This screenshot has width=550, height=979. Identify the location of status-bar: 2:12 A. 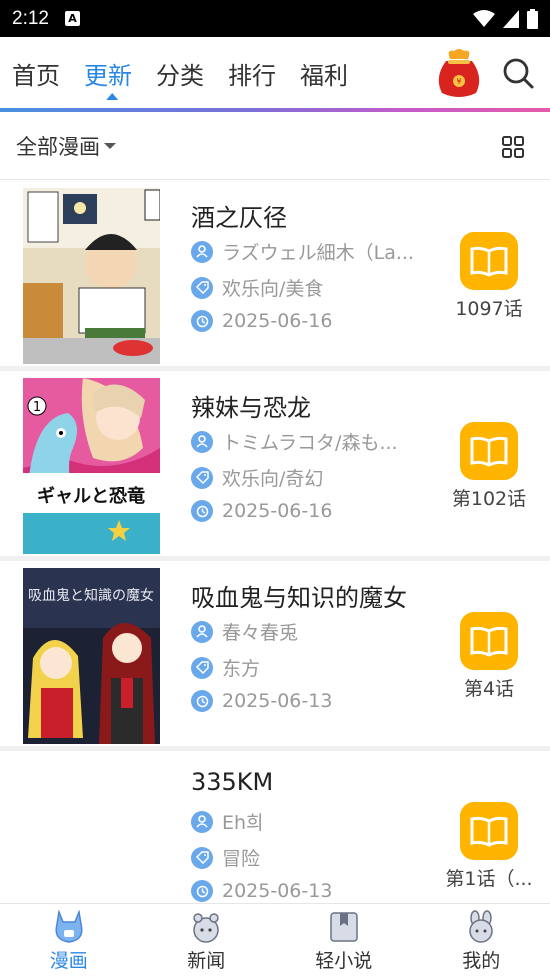
(275, 18).